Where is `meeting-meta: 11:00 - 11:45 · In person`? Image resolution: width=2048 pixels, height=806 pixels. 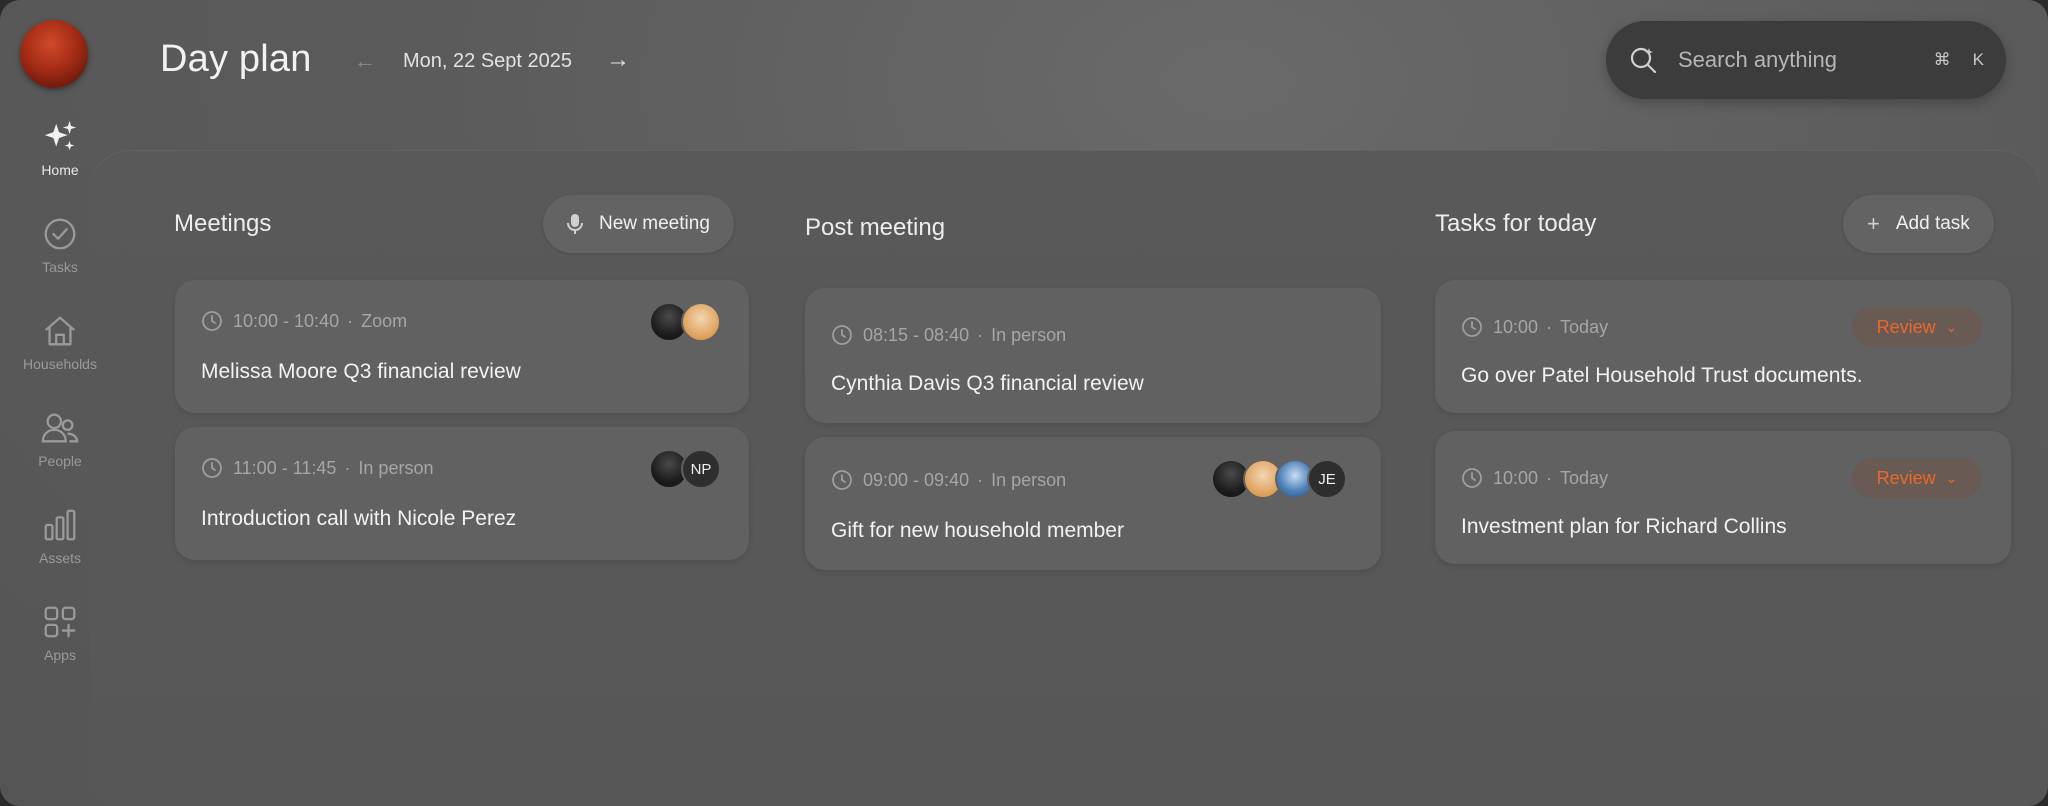
meeting-meta: 11:00 - 11:45 · In person is located at coordinates (317, 468).